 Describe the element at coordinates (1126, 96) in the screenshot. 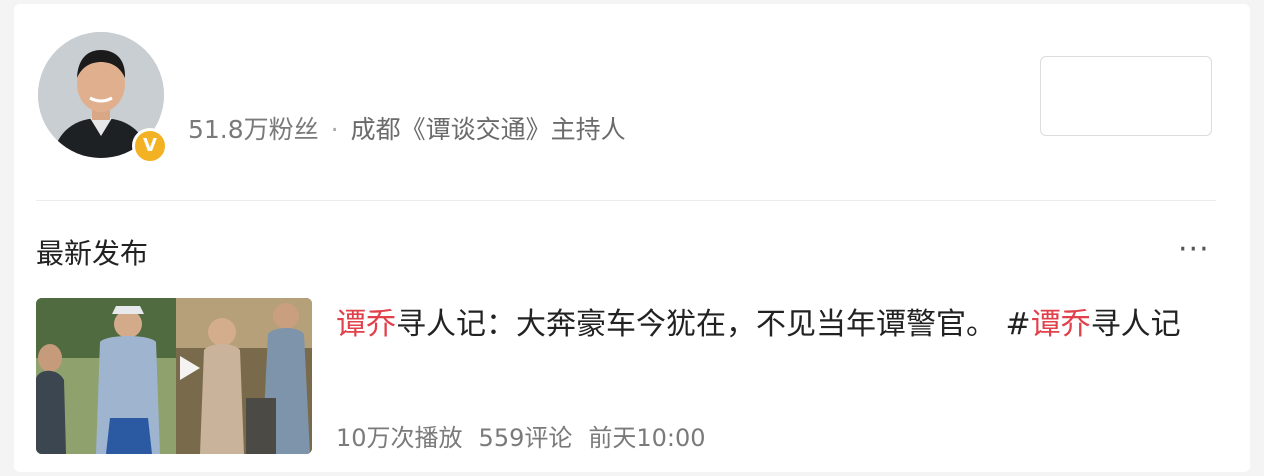

I see `follow-button` at that location.